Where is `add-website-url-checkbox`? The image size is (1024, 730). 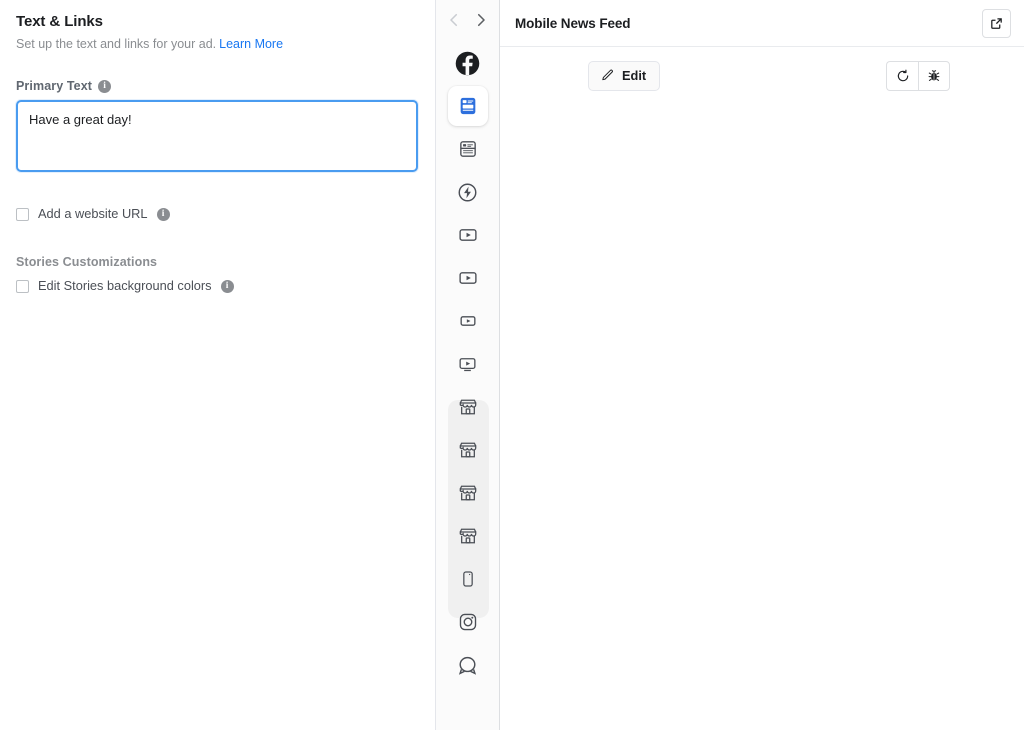
add-website-url-checkbox is located at coordinates (22, 214).